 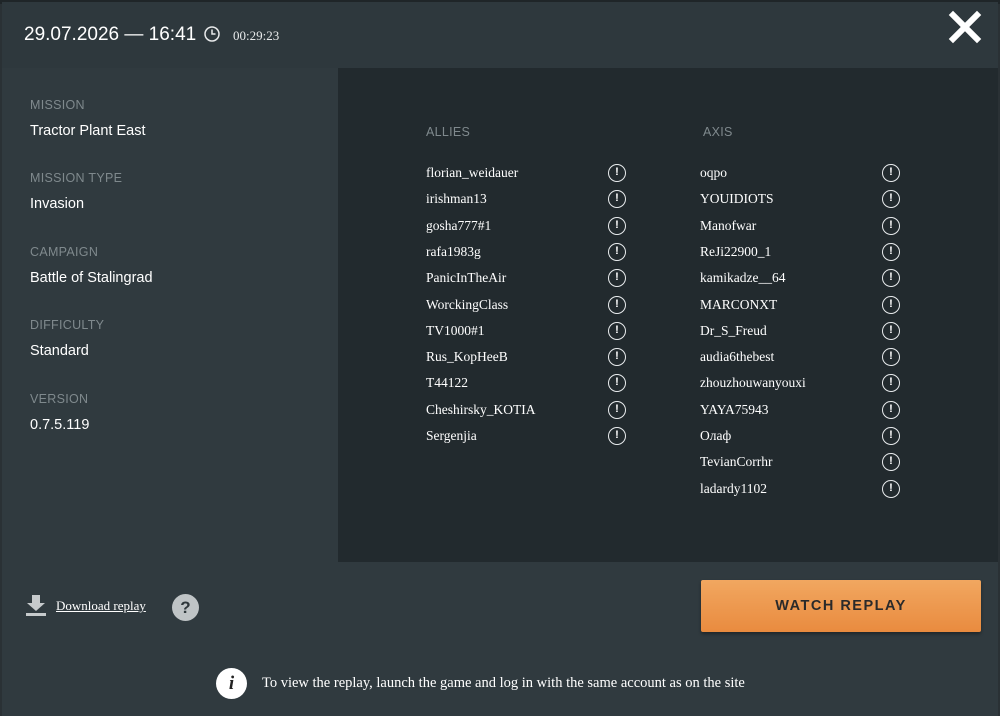 I want to click on allies-player-name: Rus_KopHeeB, so click(x=467, y=357).